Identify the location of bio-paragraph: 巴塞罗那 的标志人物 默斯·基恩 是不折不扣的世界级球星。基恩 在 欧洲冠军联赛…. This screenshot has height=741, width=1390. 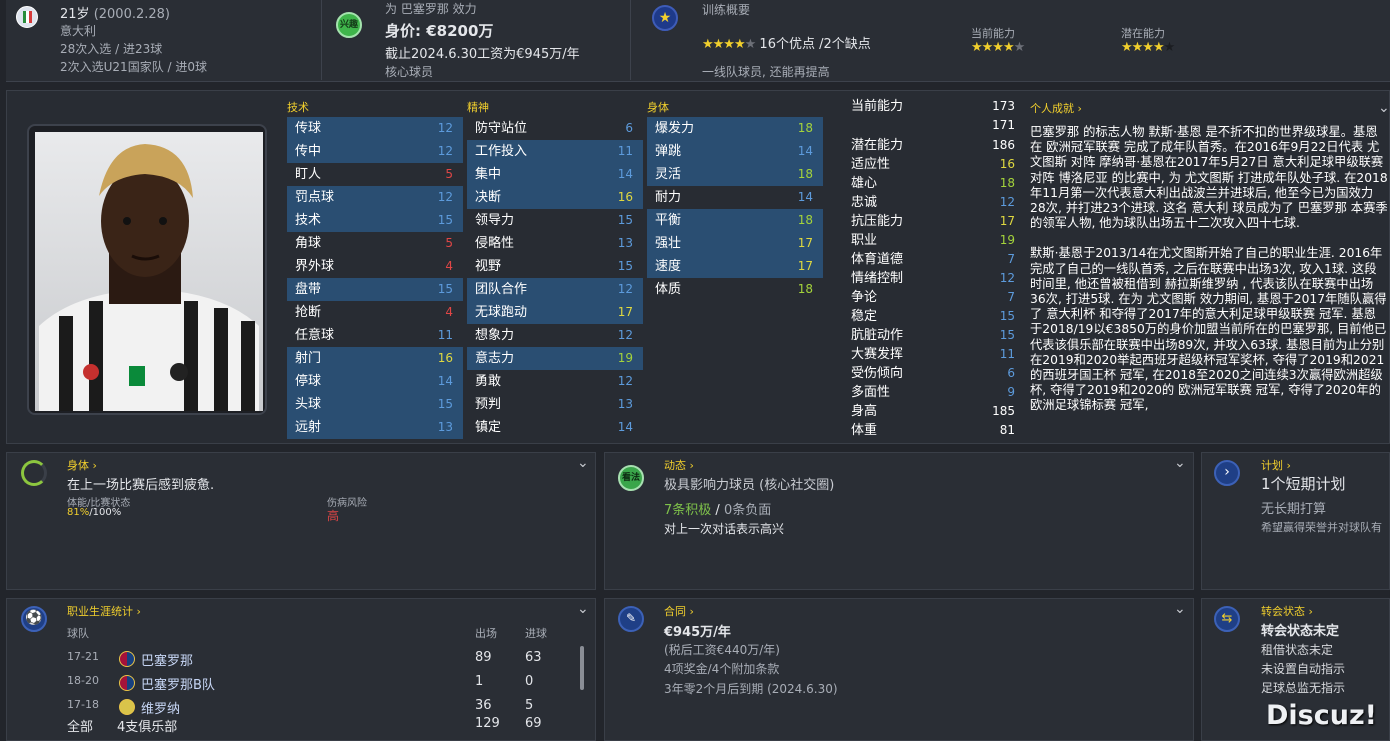
(1209, 178).